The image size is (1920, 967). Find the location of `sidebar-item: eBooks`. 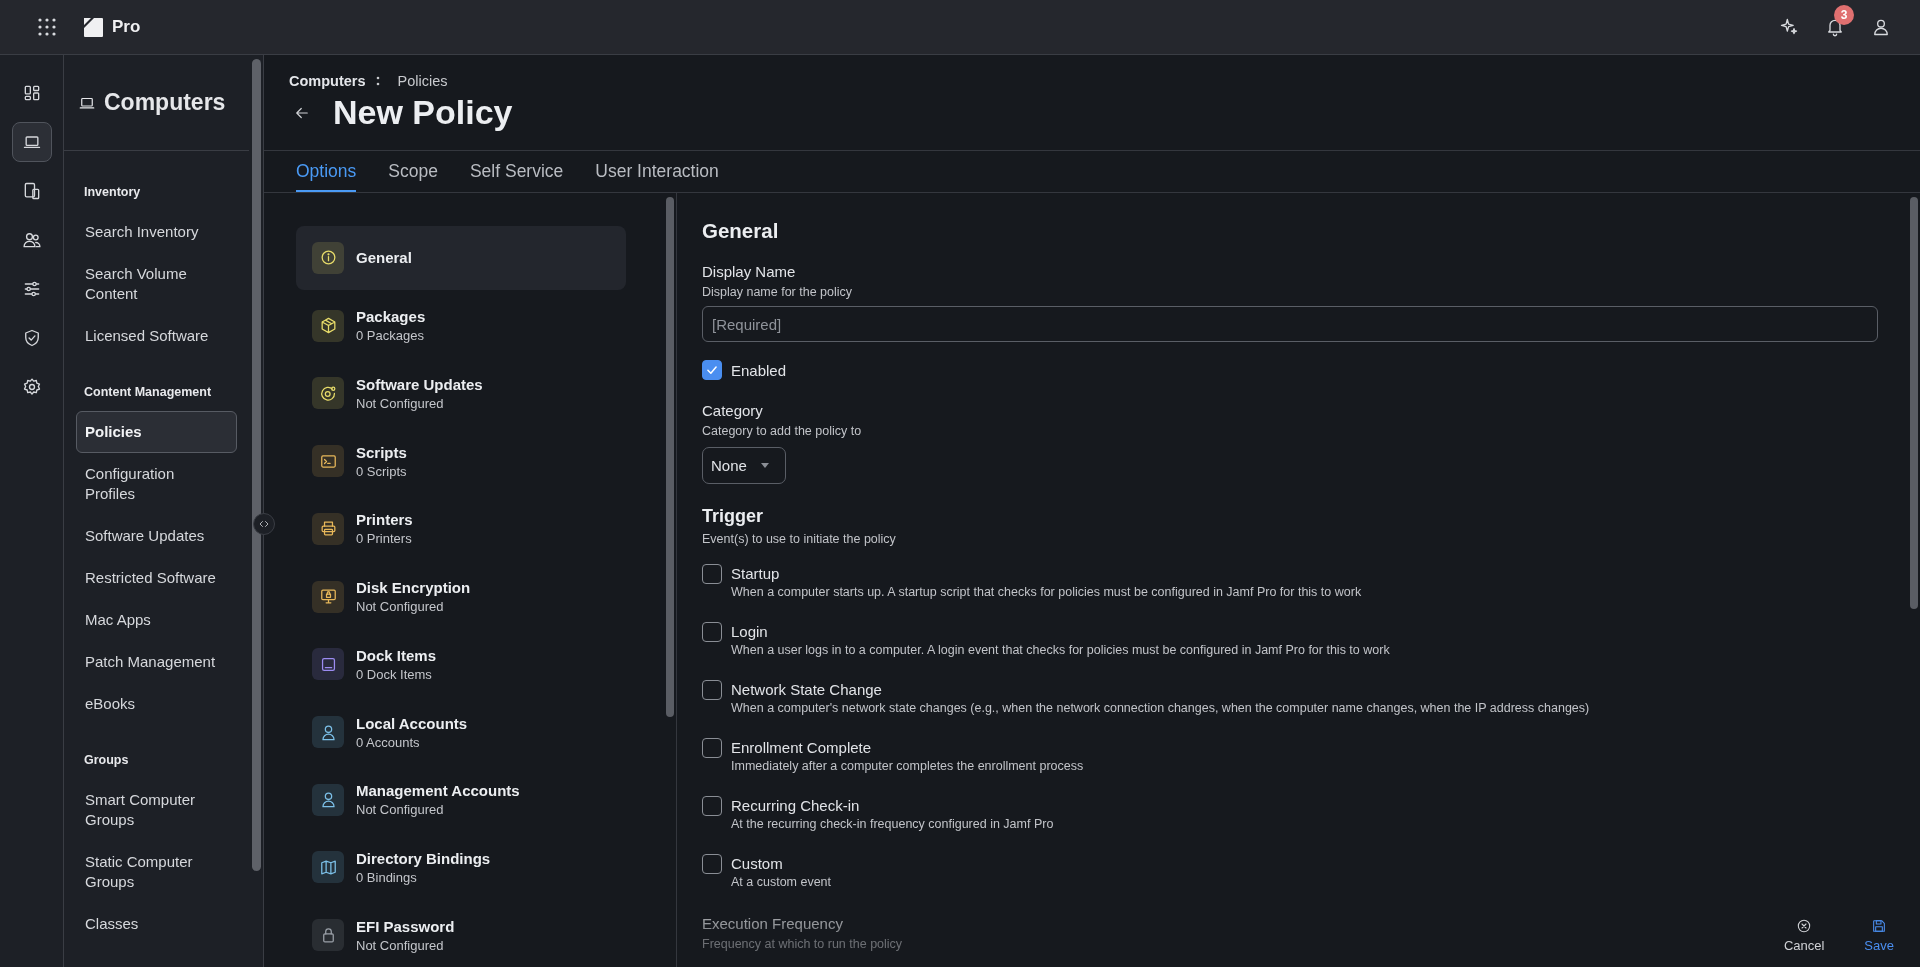

sidebar-item: eBooks is located at coordinates (156, 704).